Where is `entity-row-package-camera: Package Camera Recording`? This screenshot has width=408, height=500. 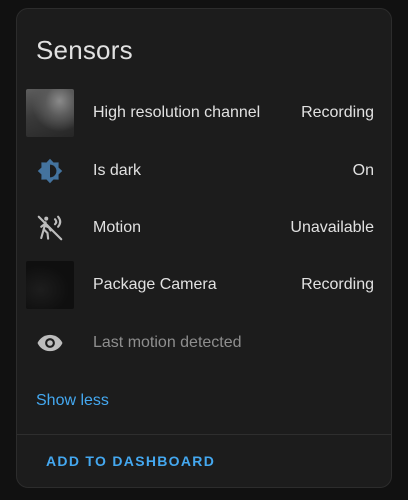 entity-row-package-camera: Package Camera Recording is located at coordinates (204, 285).